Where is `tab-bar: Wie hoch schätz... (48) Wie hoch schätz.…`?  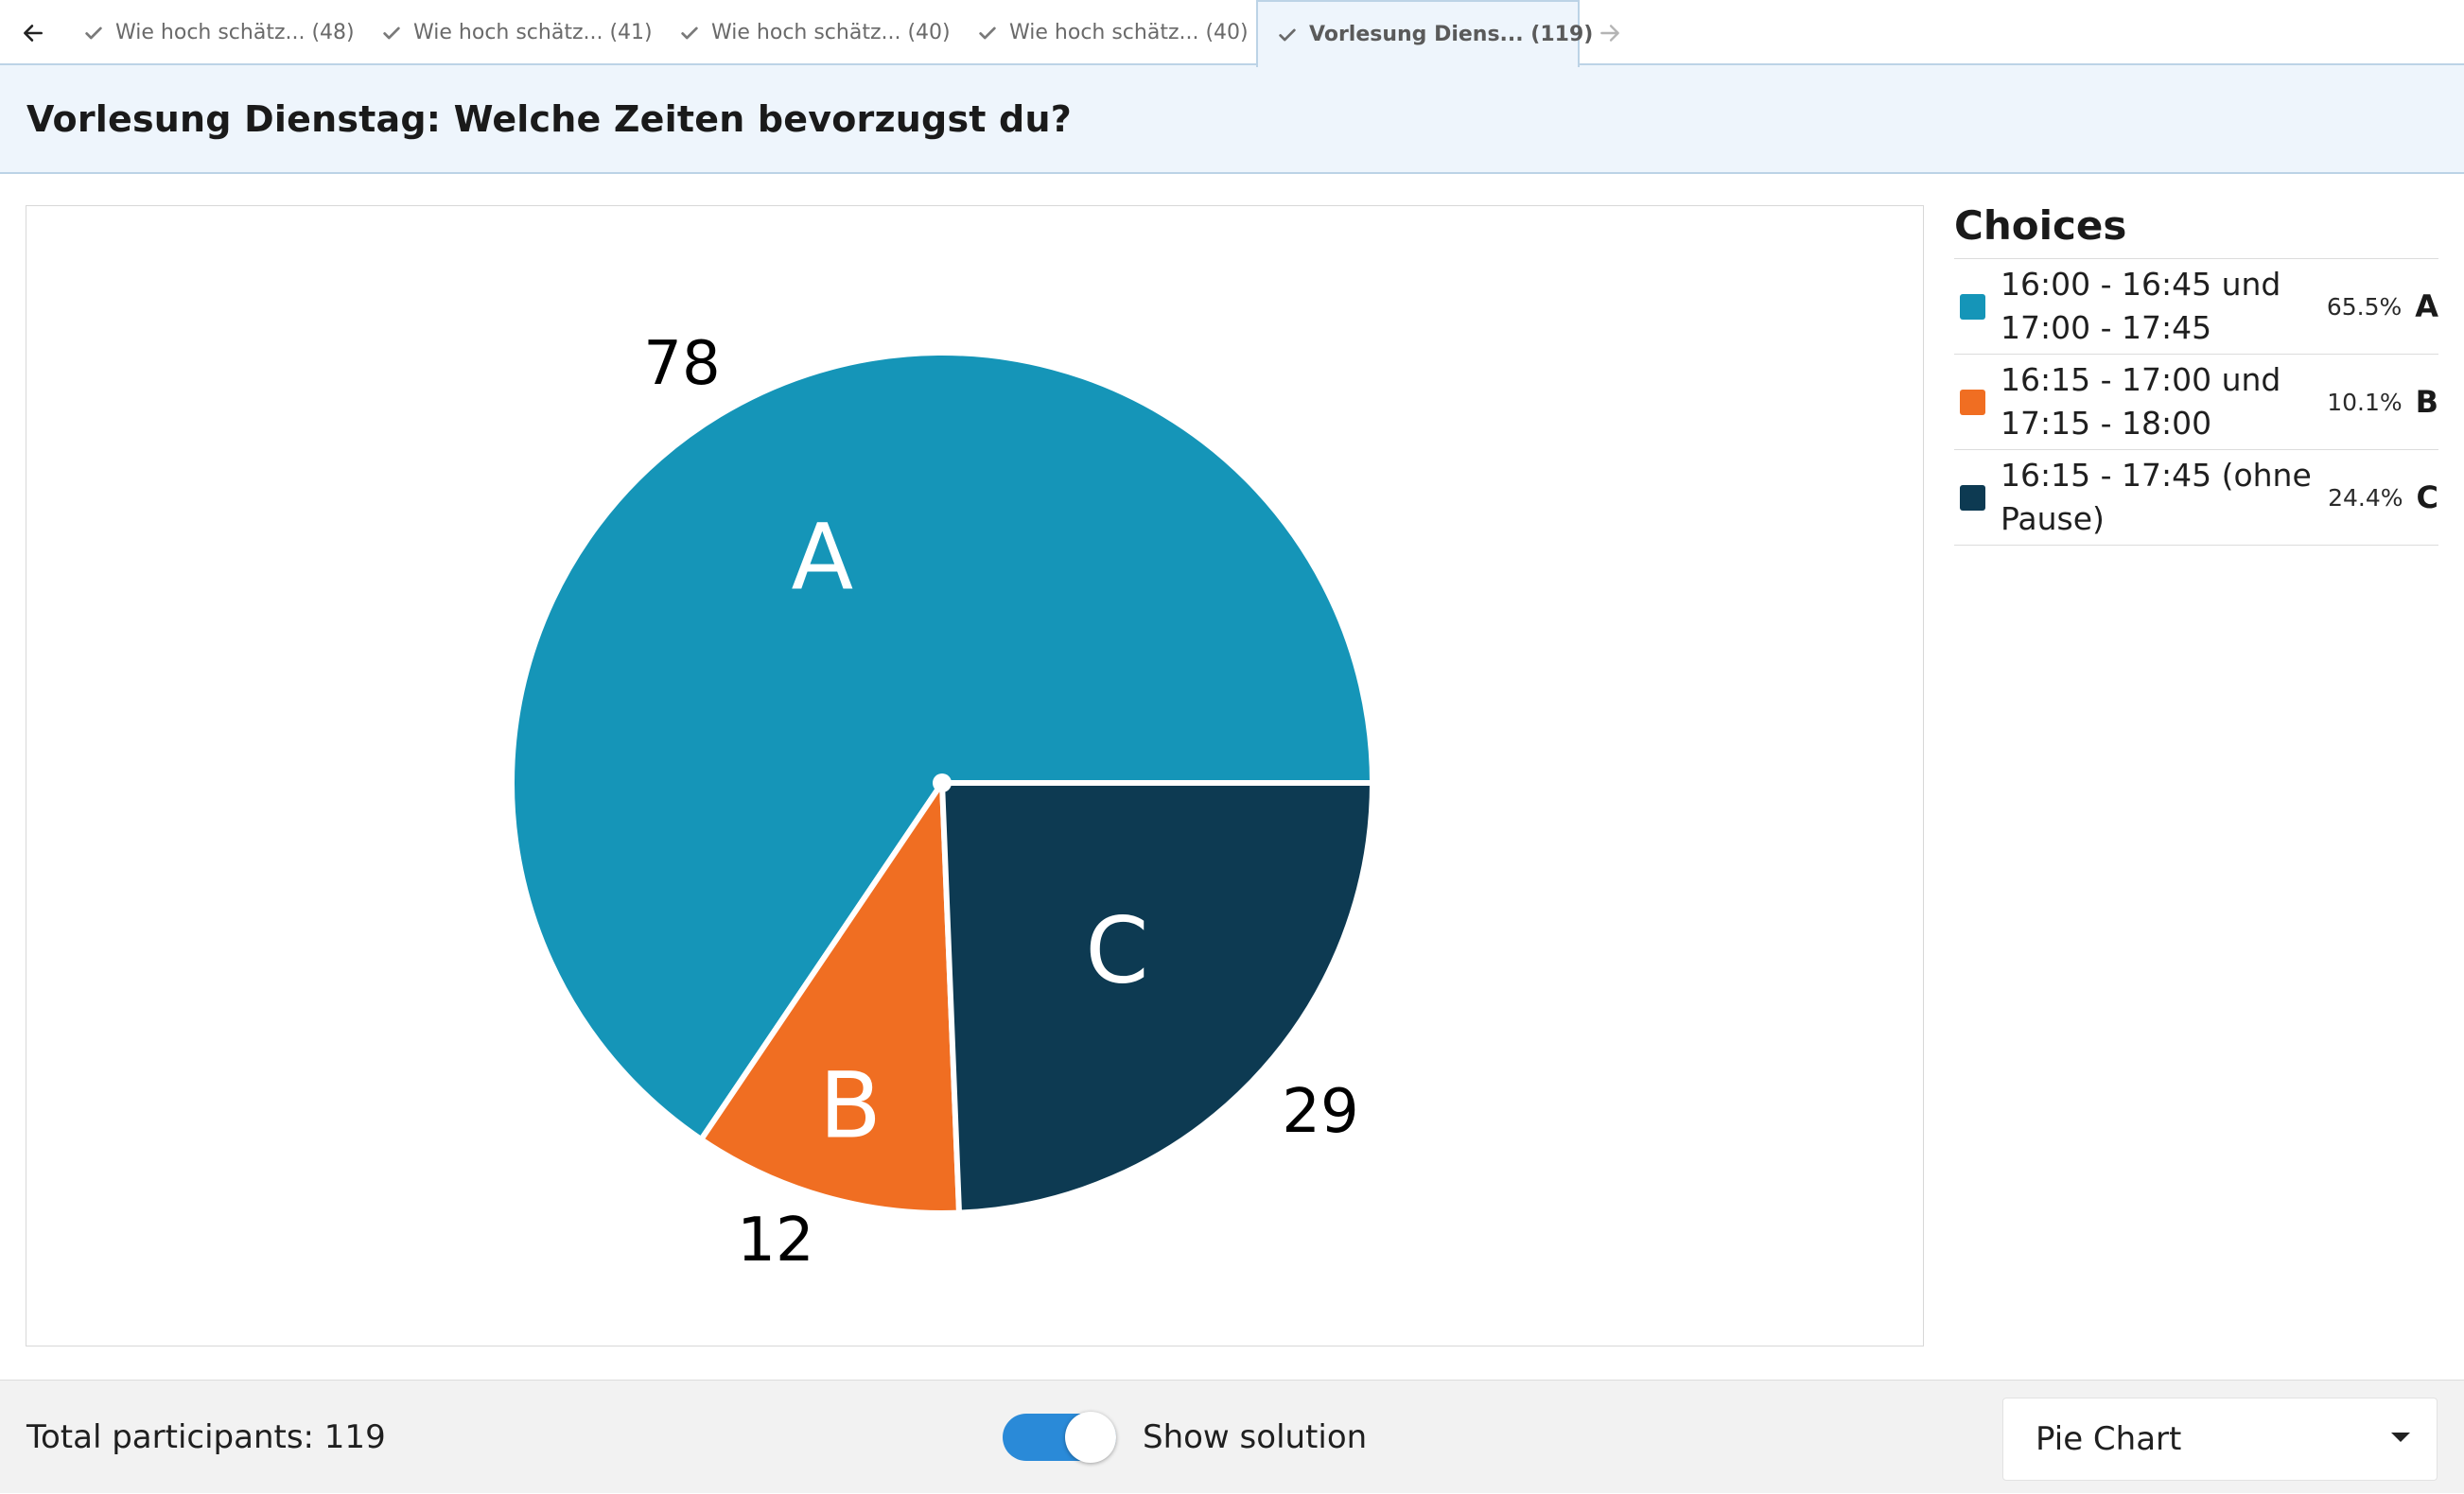
tab-bar: Wie hoch schätz... (48) Wie hoch schätz.… is located at coordinates (1232, 33).